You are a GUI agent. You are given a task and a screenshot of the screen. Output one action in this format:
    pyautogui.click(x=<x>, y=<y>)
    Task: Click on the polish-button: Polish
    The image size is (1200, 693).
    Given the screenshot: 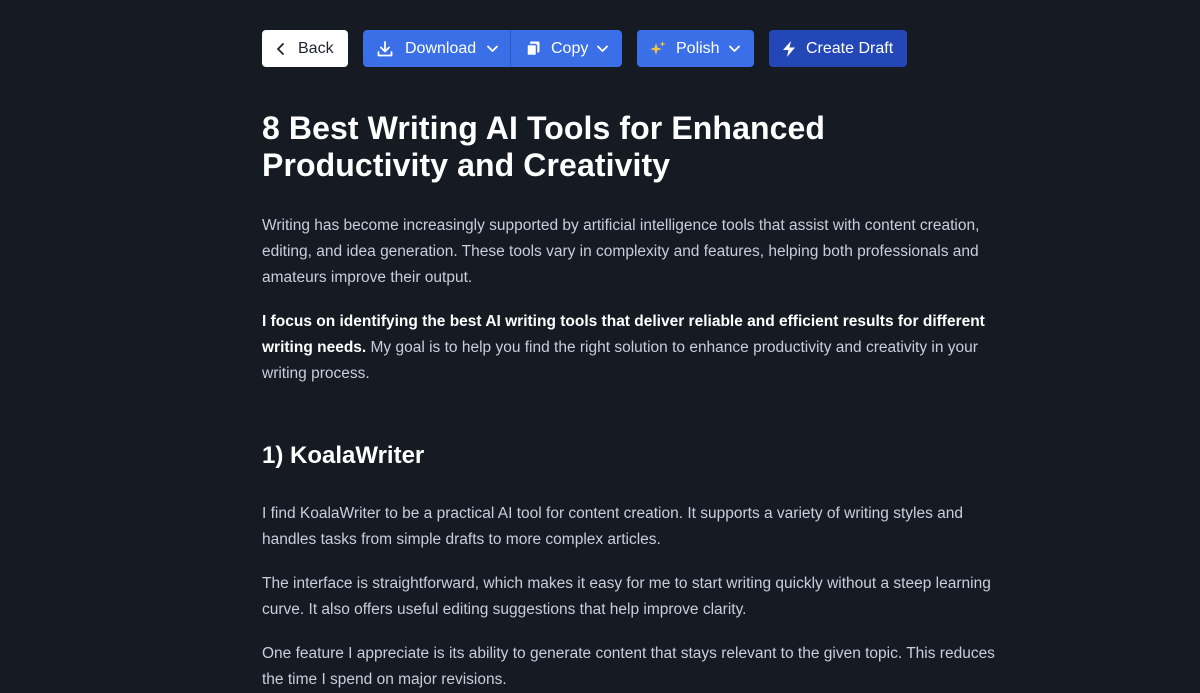 What is the action you would take?
    pyautogui.click(x=695, y=48)
    